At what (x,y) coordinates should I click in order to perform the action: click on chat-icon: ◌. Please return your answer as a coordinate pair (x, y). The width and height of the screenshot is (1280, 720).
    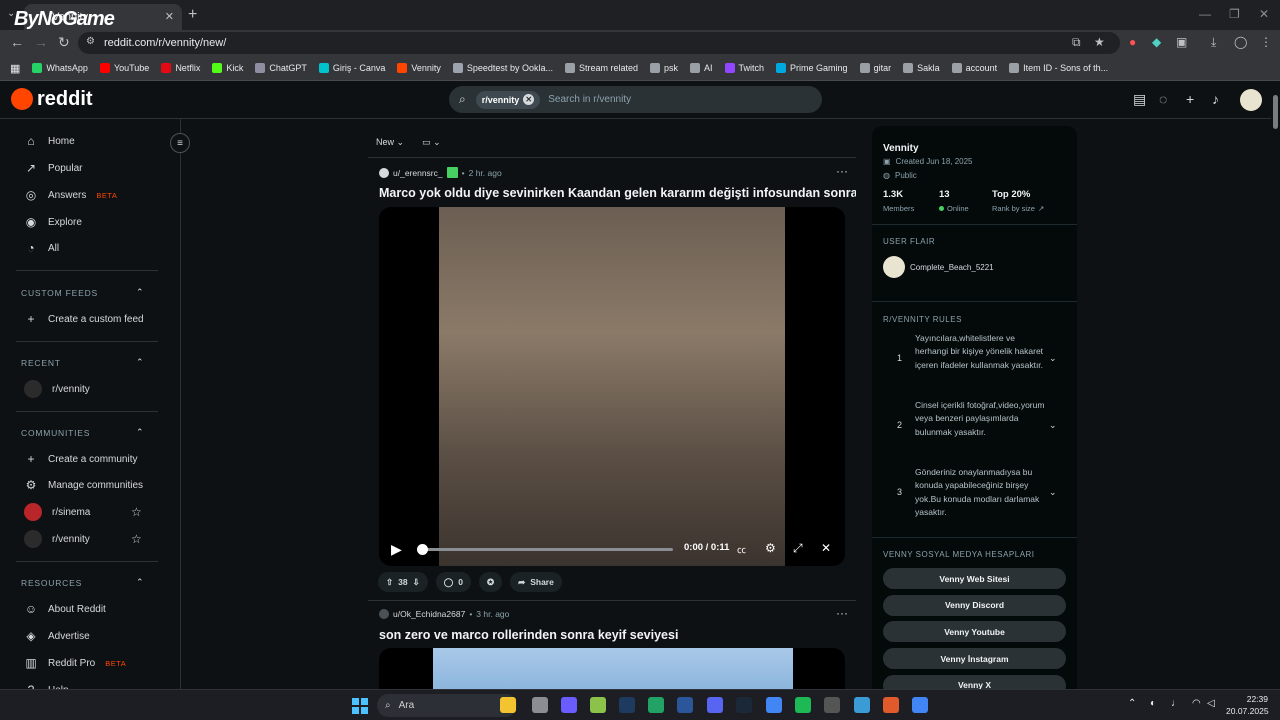
    Looking at the image, I should click on (1163, 99).